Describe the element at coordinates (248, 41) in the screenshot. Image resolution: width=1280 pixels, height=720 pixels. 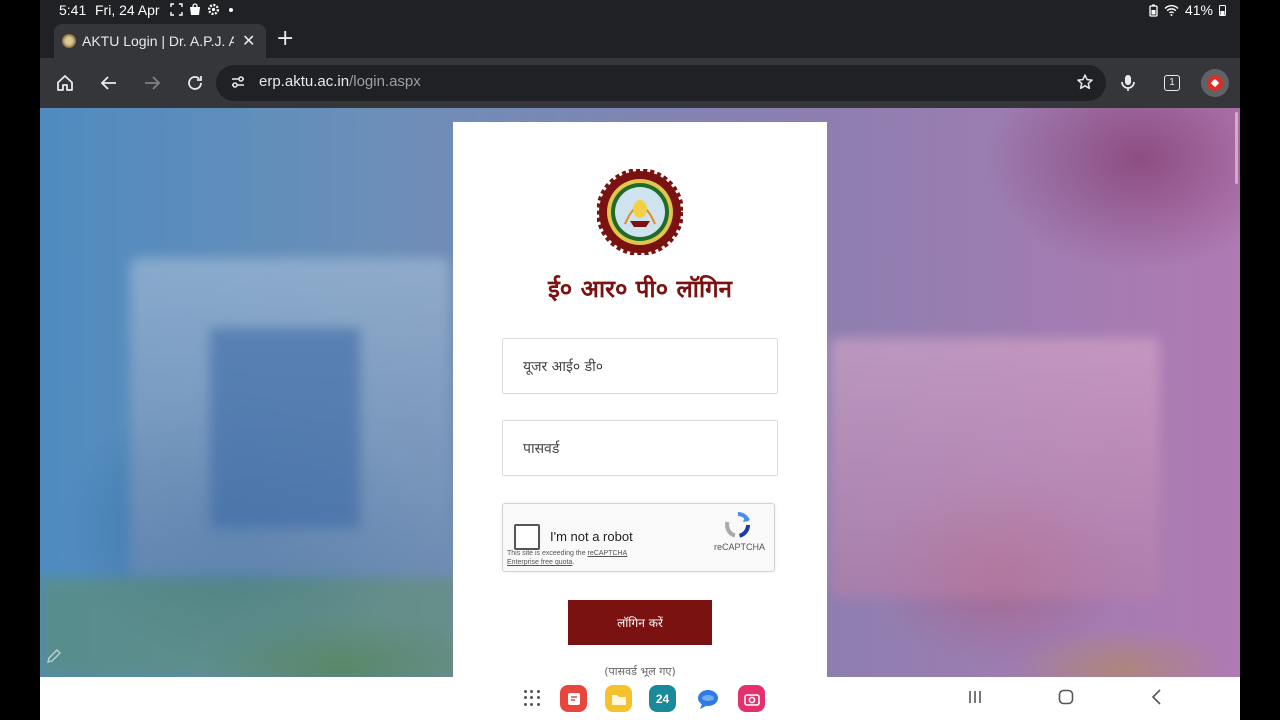
I see `close-tab-icon: ✕` at that location.